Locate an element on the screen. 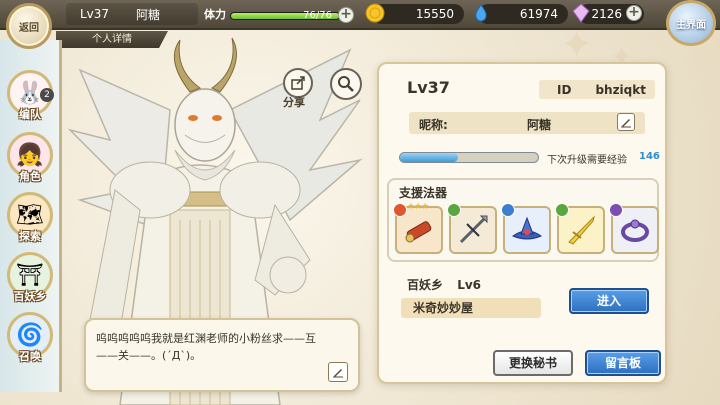 The height and width of the screenshot is (405, 720). player-name: 阿糖 is located at coordinates (148, 14).